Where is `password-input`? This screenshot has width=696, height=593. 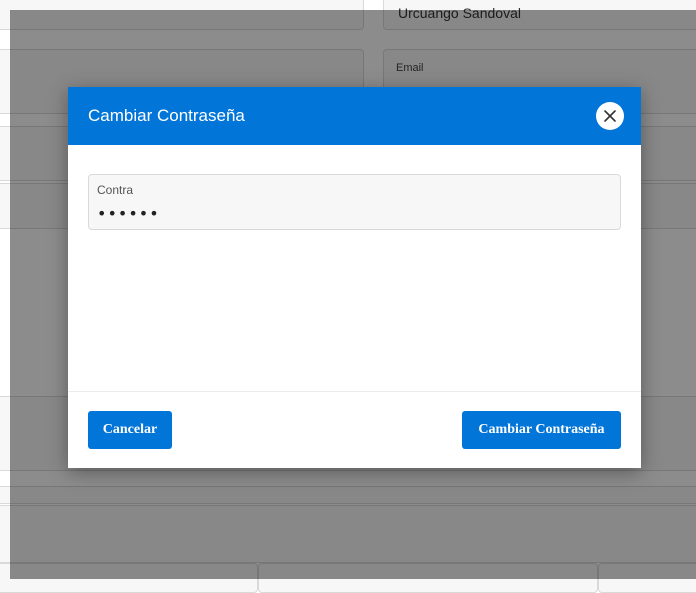 password-input is located at coordinates (352, 213).